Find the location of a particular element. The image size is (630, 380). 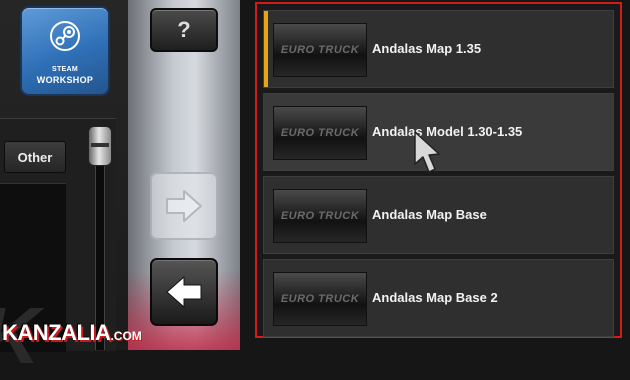

help-button: ? is located at coordinates (184, 30).